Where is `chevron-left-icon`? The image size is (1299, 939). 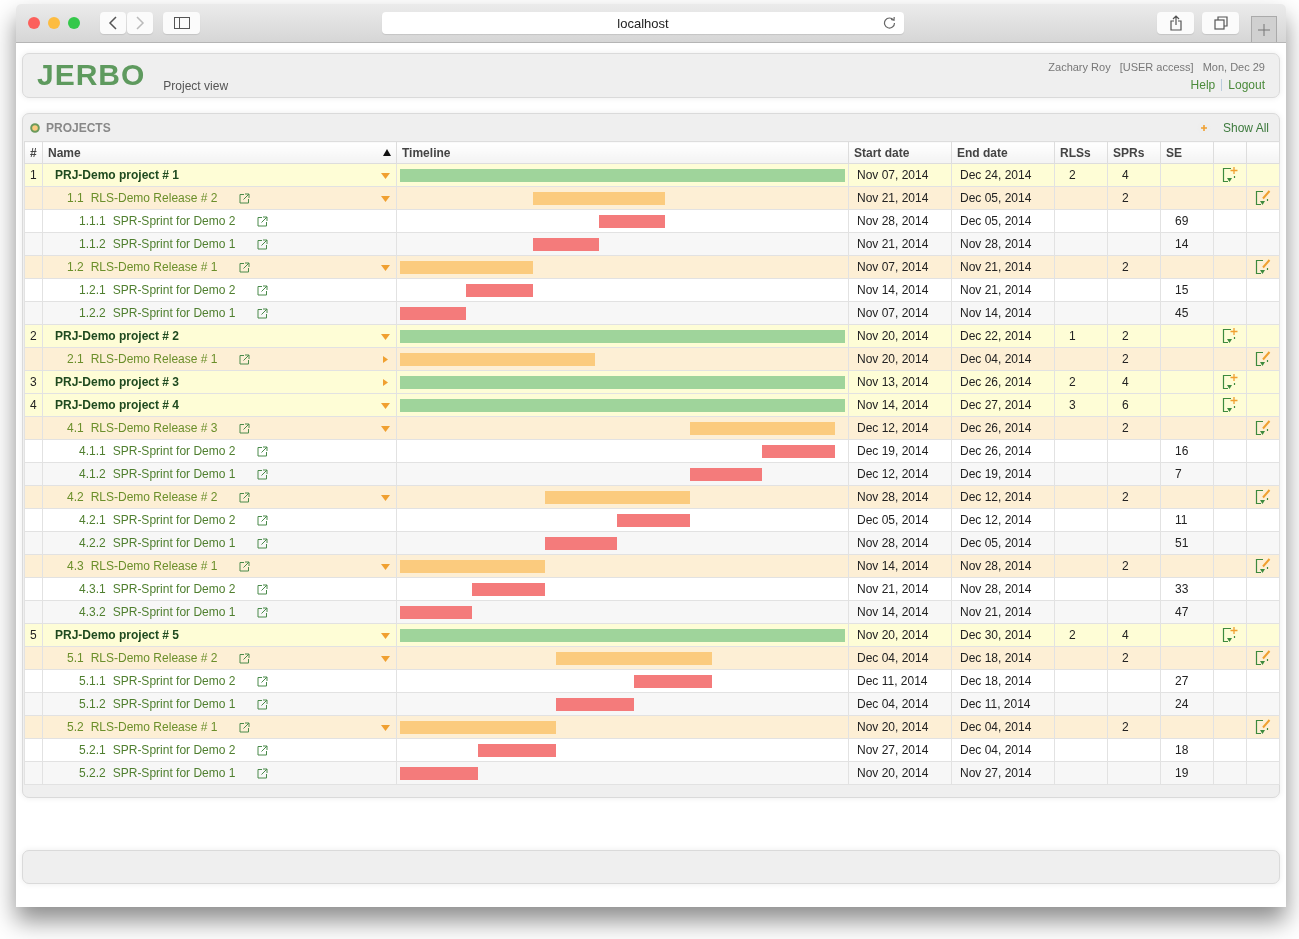
chevron-left-icon is located at coordinates (113, 23).